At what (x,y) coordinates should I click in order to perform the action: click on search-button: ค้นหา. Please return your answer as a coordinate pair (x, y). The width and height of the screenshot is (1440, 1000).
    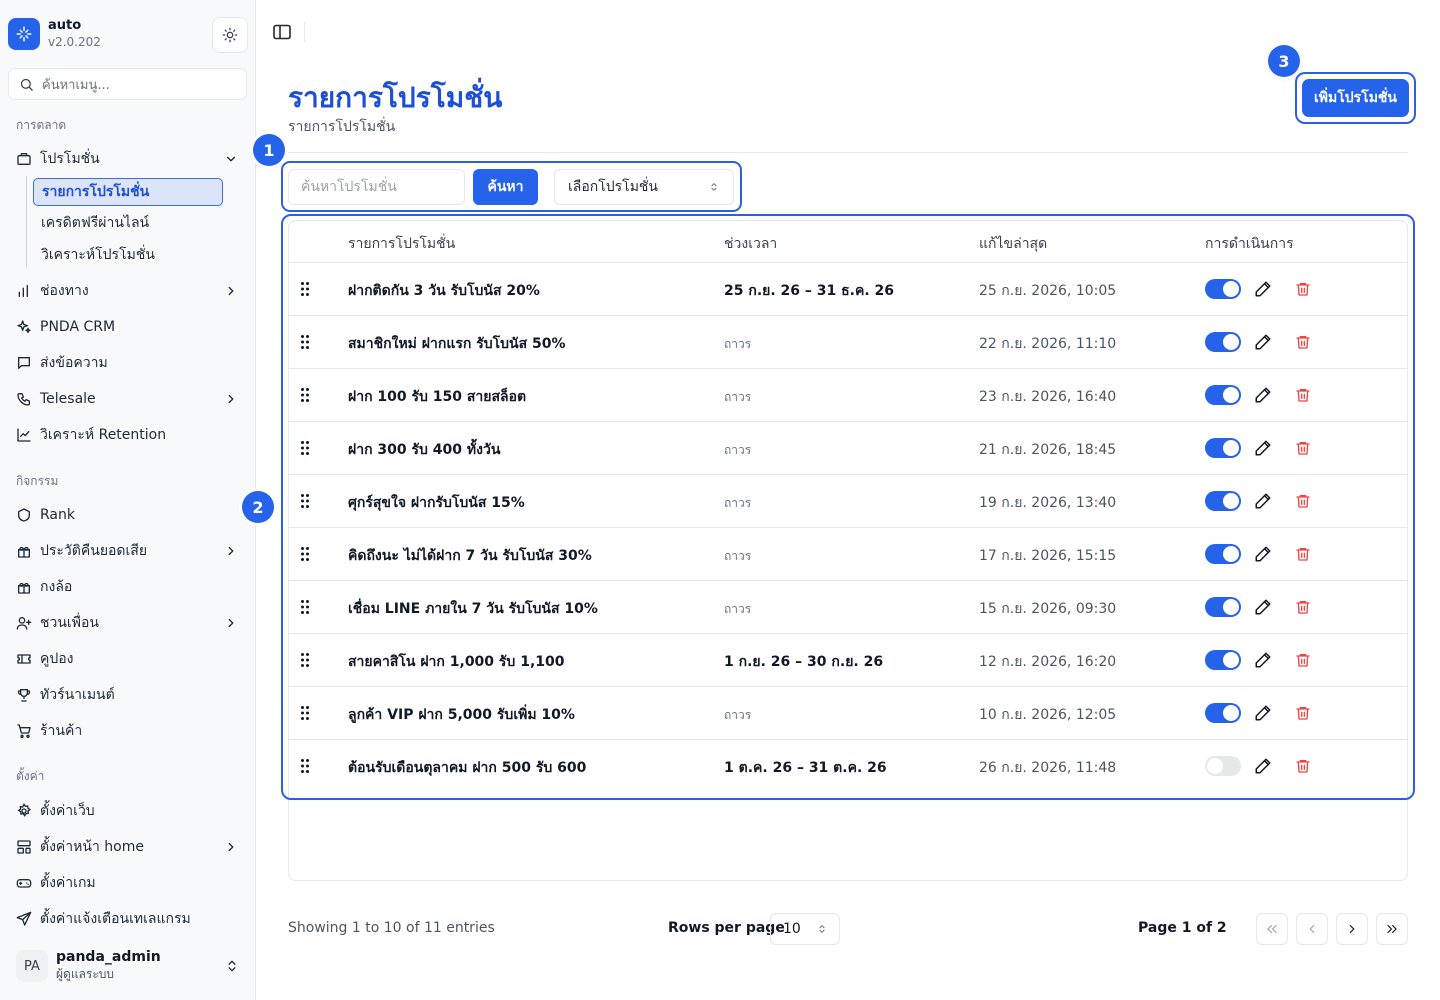
    Looking at the image, I should click on (505, 187).